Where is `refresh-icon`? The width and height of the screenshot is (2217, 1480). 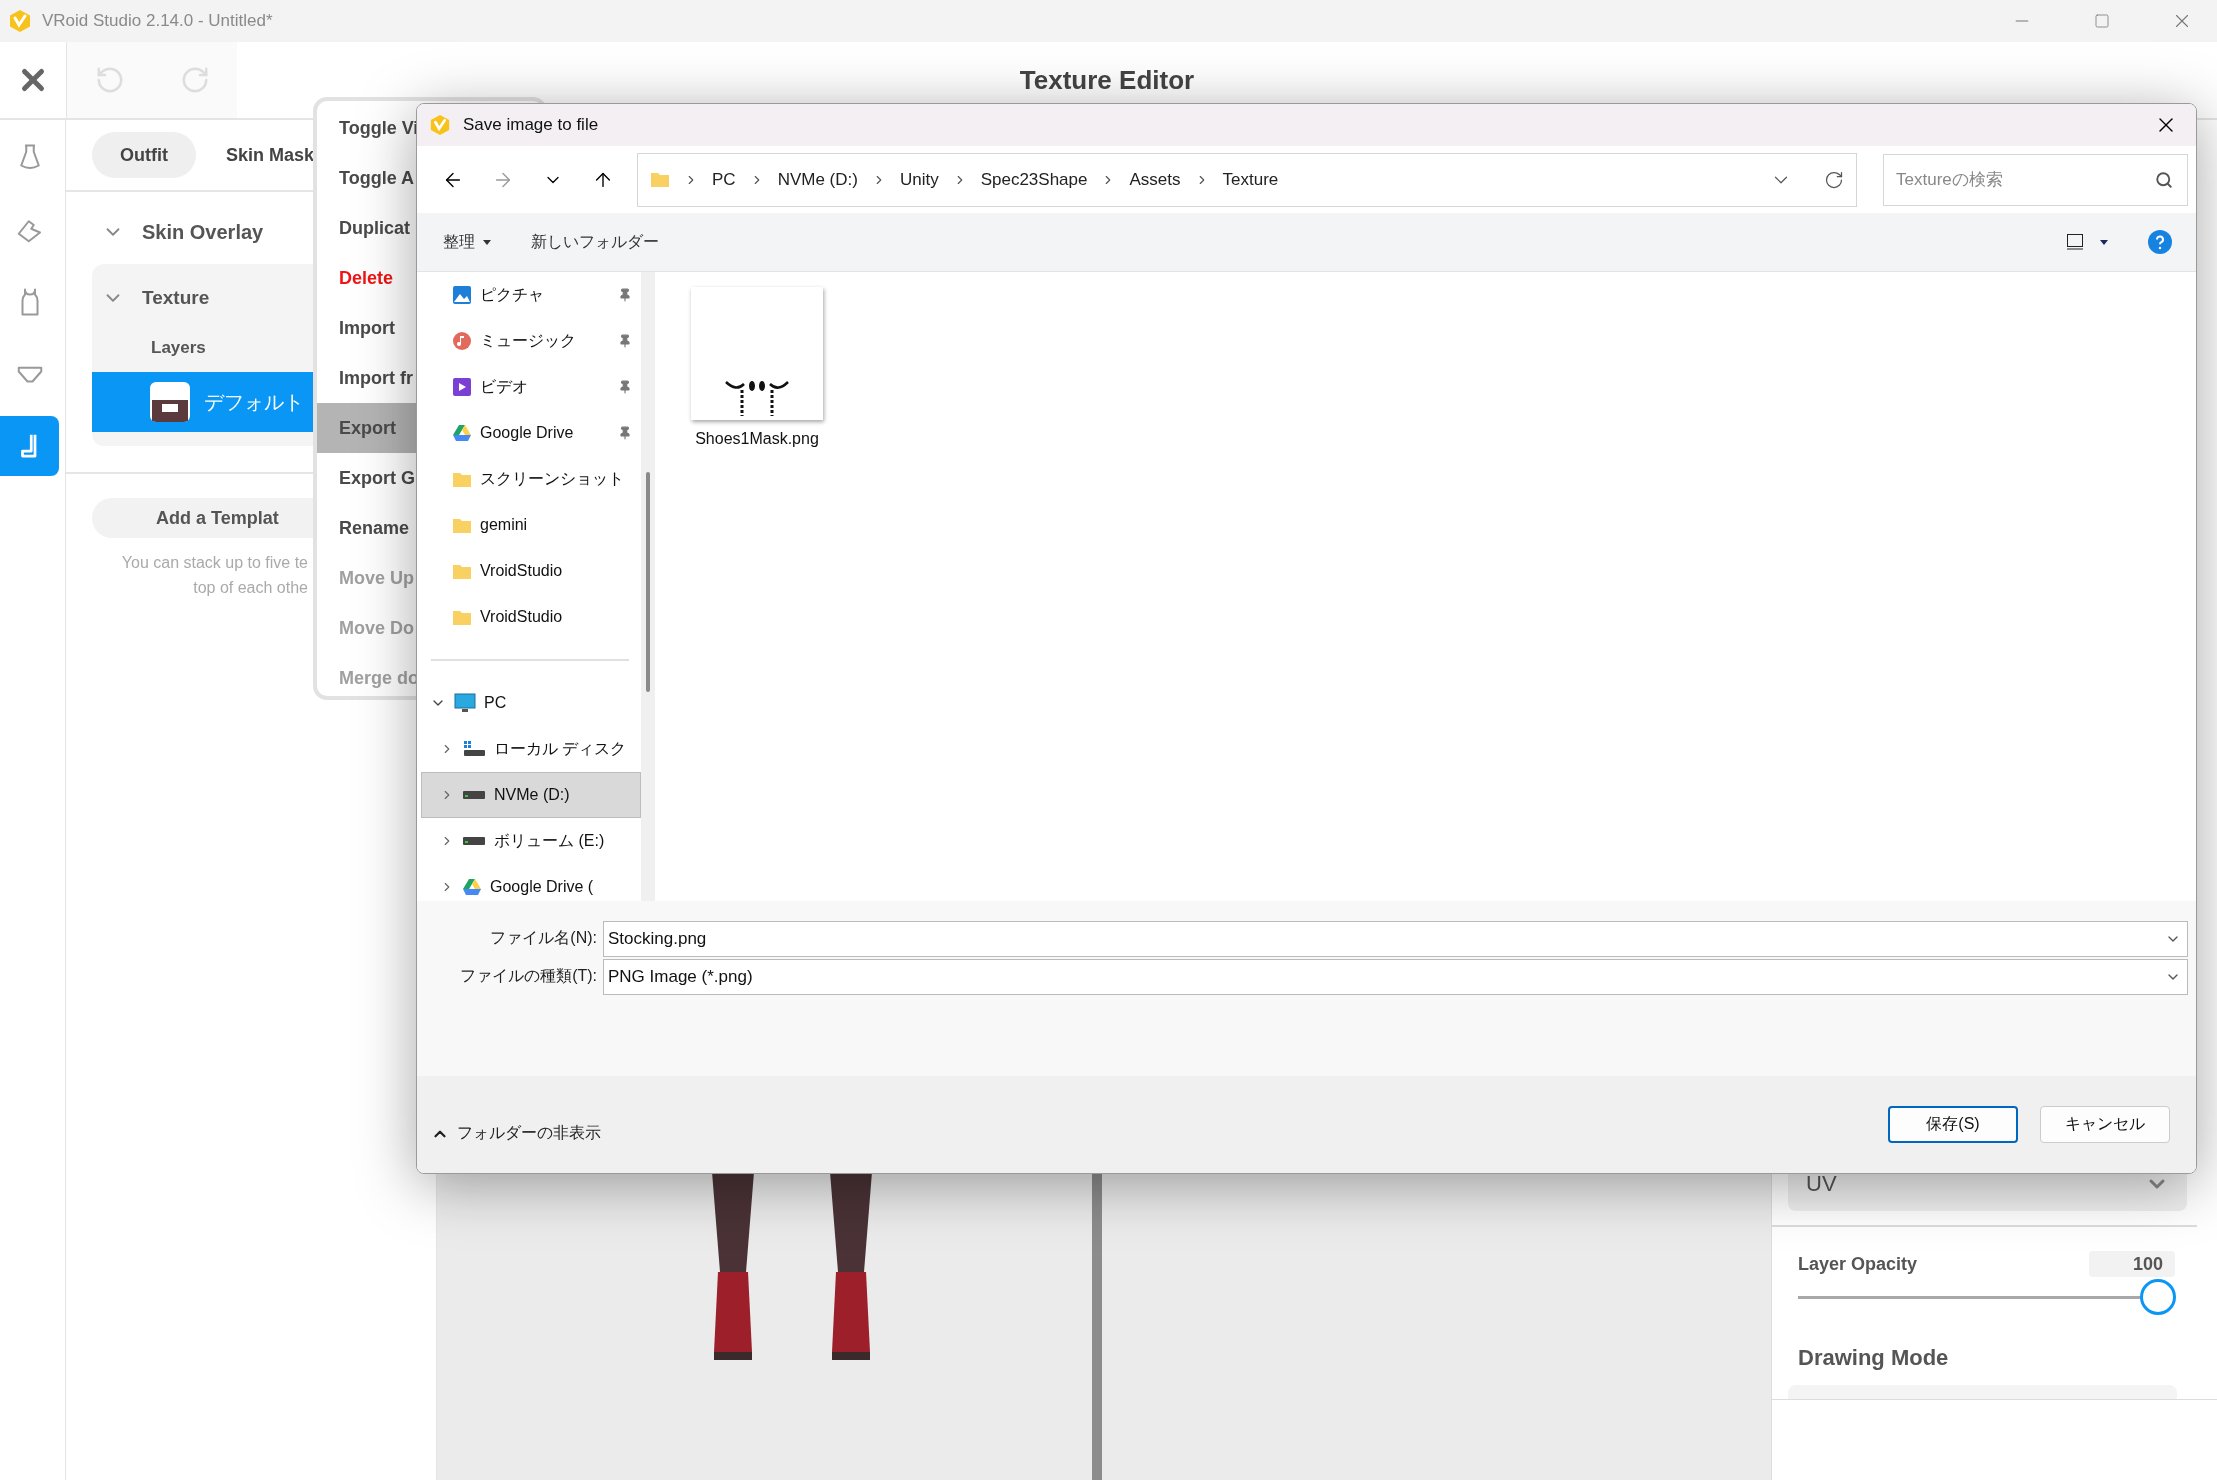 refresh-icon is located at coordinates (1834, 179).